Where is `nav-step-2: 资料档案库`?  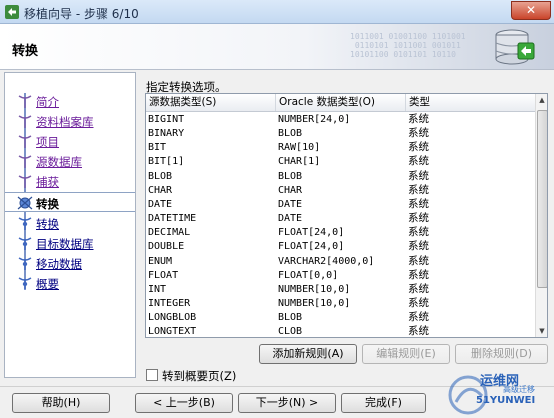
nav-step-2: 资料档案库 is located at coordinates (70, 121).